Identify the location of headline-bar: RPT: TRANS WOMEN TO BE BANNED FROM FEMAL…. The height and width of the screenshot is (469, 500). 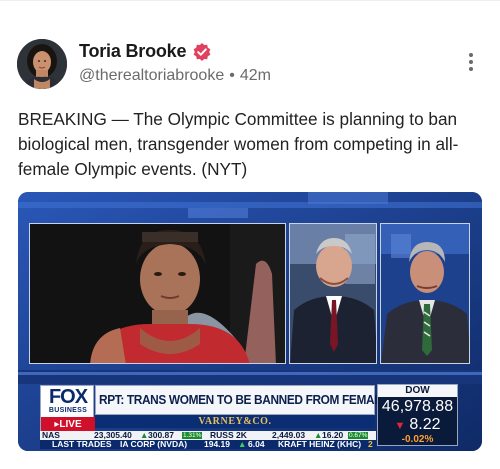
(272, 400).